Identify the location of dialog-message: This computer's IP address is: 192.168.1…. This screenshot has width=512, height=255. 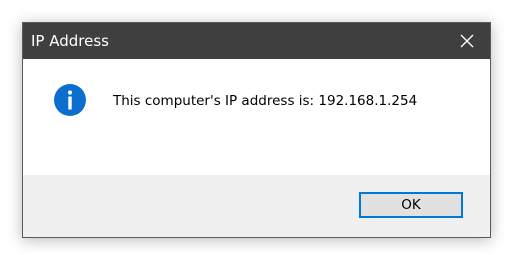
(265, 101).